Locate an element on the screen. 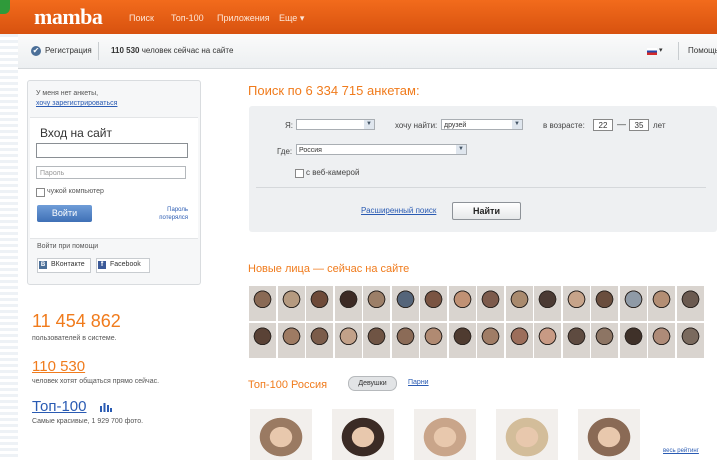  nav-more: Еще ▾ is located at coordinates (291, 18).